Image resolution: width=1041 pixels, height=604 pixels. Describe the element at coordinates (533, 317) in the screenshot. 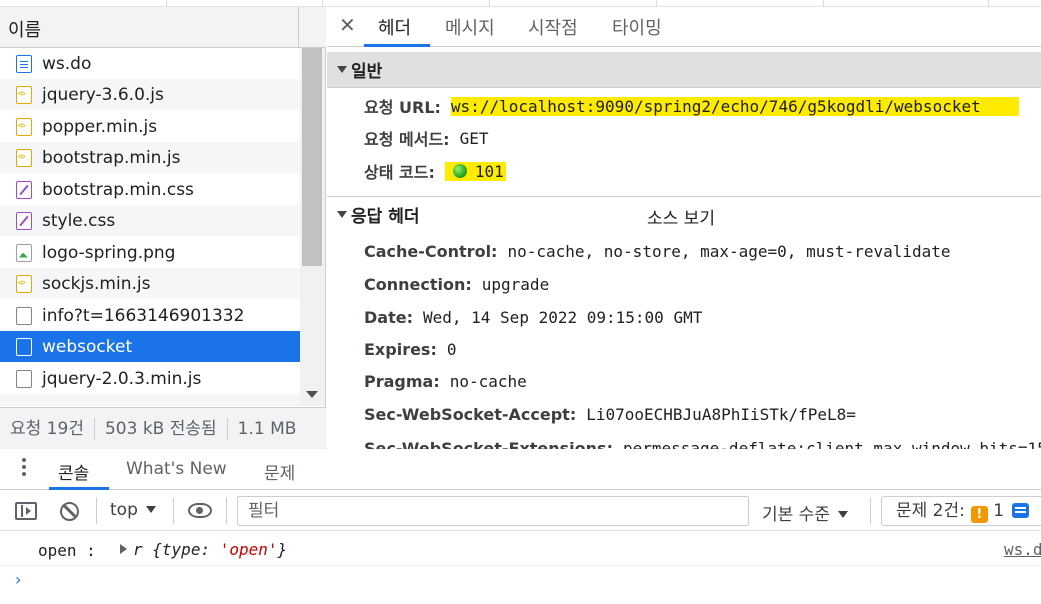

I see `response-header-row: Date: Wed, 14 Sep 2022 09:15:00 GMT` at that location.